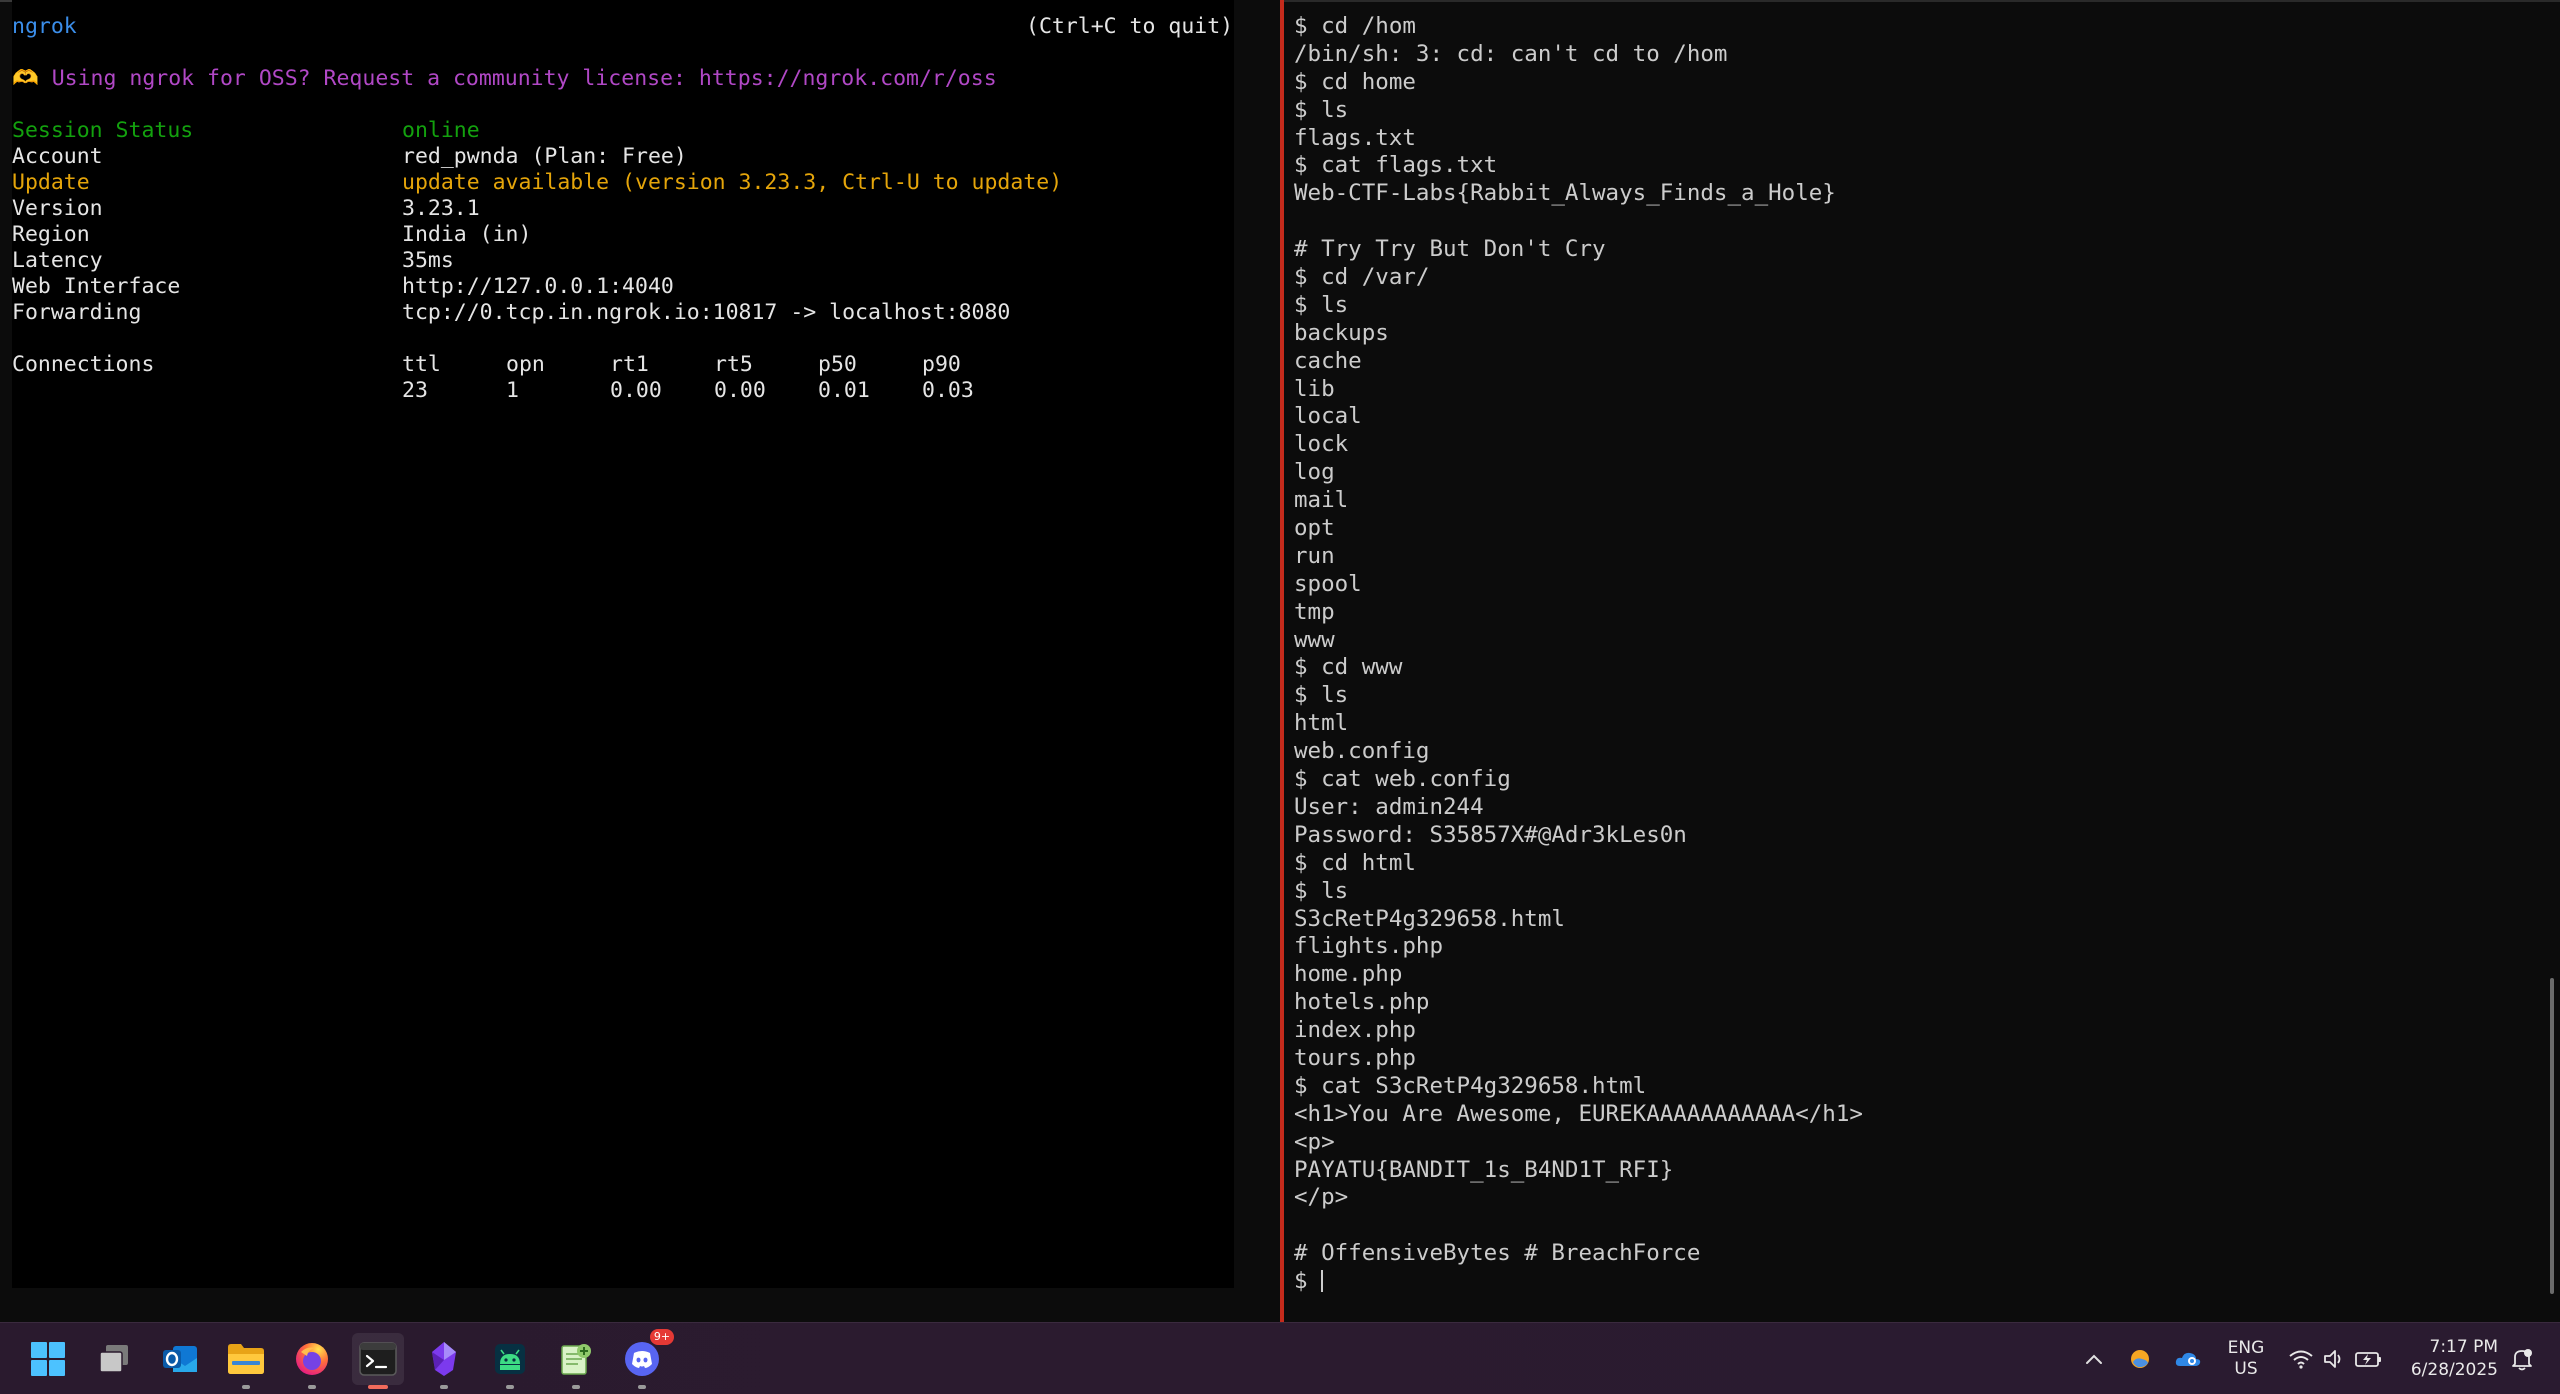 The image size is (2560, 1394). What do you see at coordinates (1355, 26) in the screenshot?
I see `shell-line: $ cd /hom` at bounding box center [1355, 26].